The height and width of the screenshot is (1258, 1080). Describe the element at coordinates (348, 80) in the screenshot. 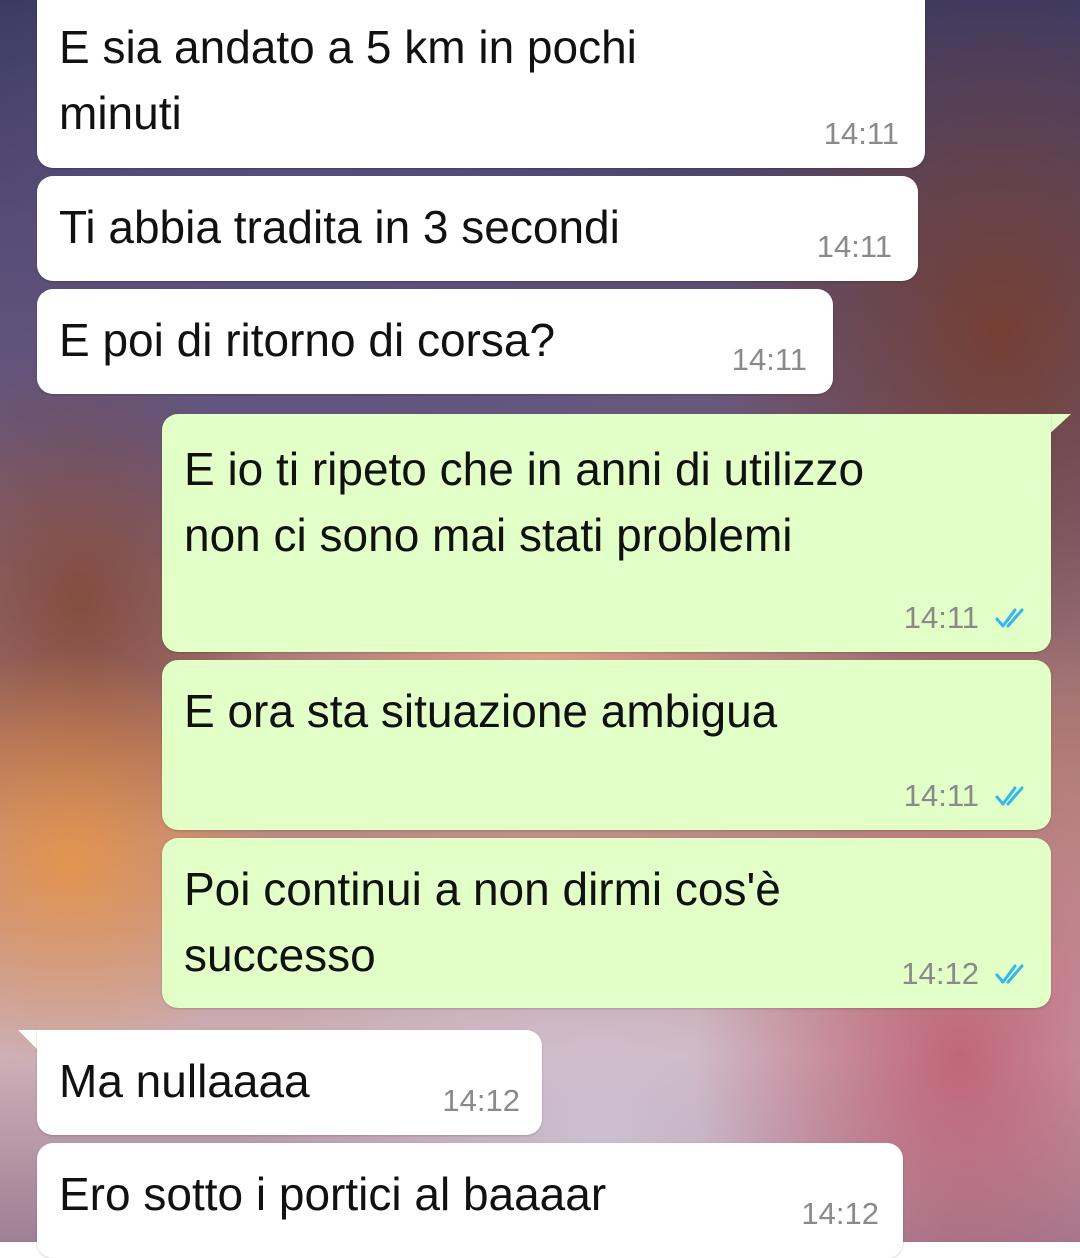

I see `message-text: E sia andato a 5 km in pochi minuti` at that location.